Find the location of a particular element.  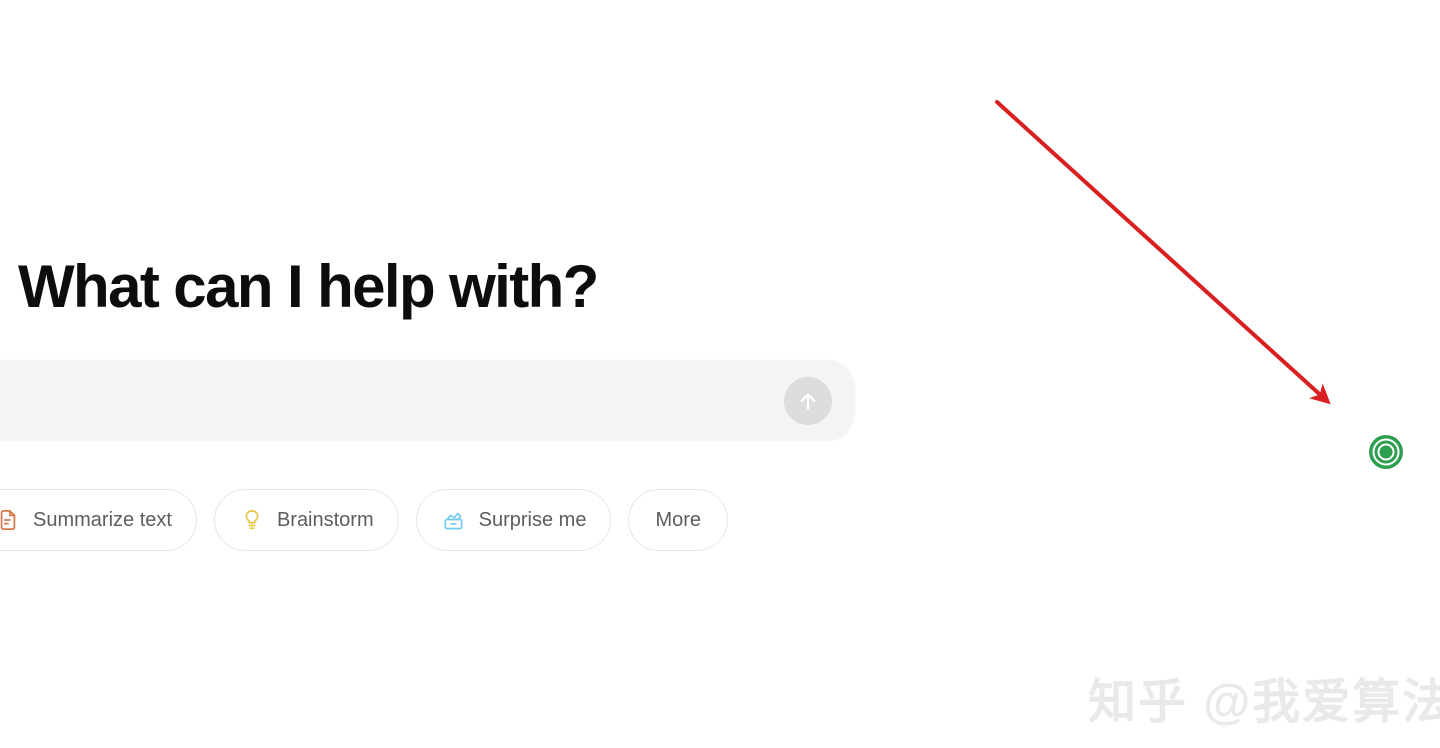

chip-label: Summarize text is located at coordinates (102, 519).